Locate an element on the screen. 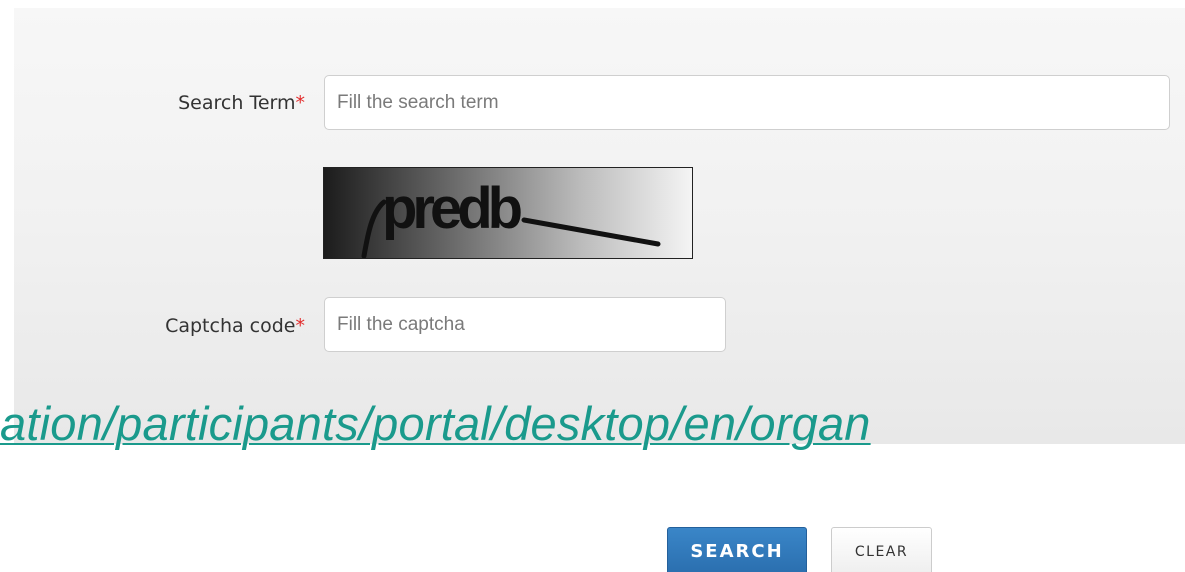 This screenshot has width=1185, height=572. captcha-image: predb is located at coordinates (508, 213).